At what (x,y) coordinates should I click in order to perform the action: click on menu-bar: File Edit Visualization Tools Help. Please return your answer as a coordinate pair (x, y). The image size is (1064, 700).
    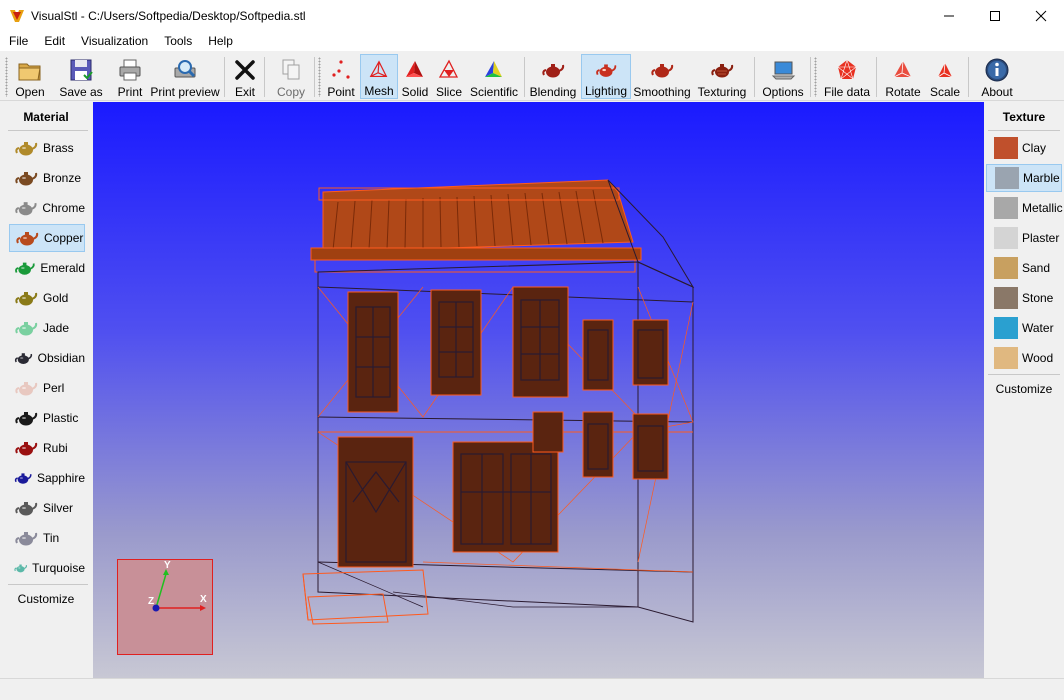
    Looking at the image, I should click on (532, 41).